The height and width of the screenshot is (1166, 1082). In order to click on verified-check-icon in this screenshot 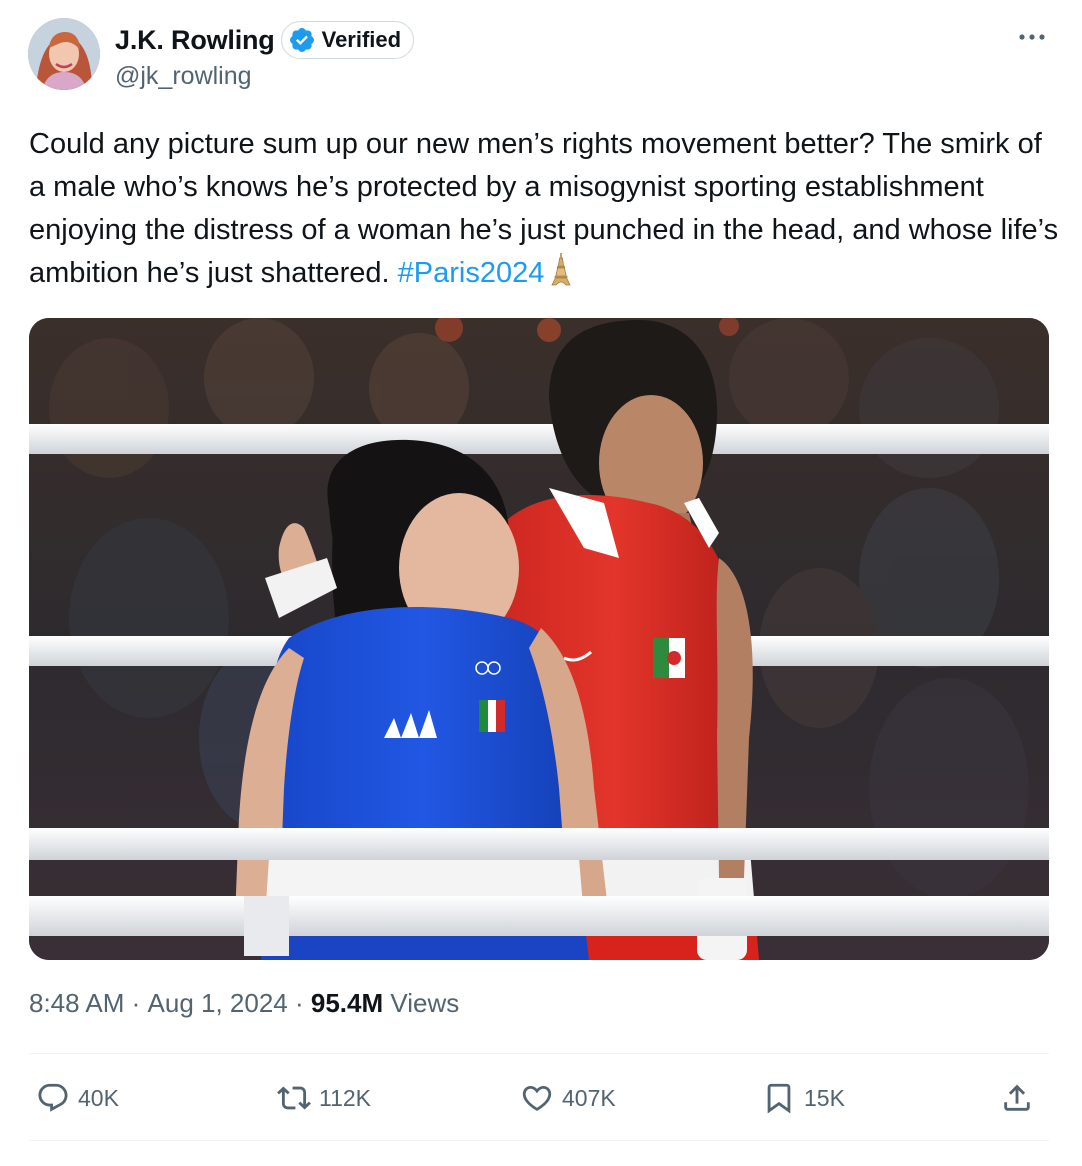, I will do `click(301, 40)`.